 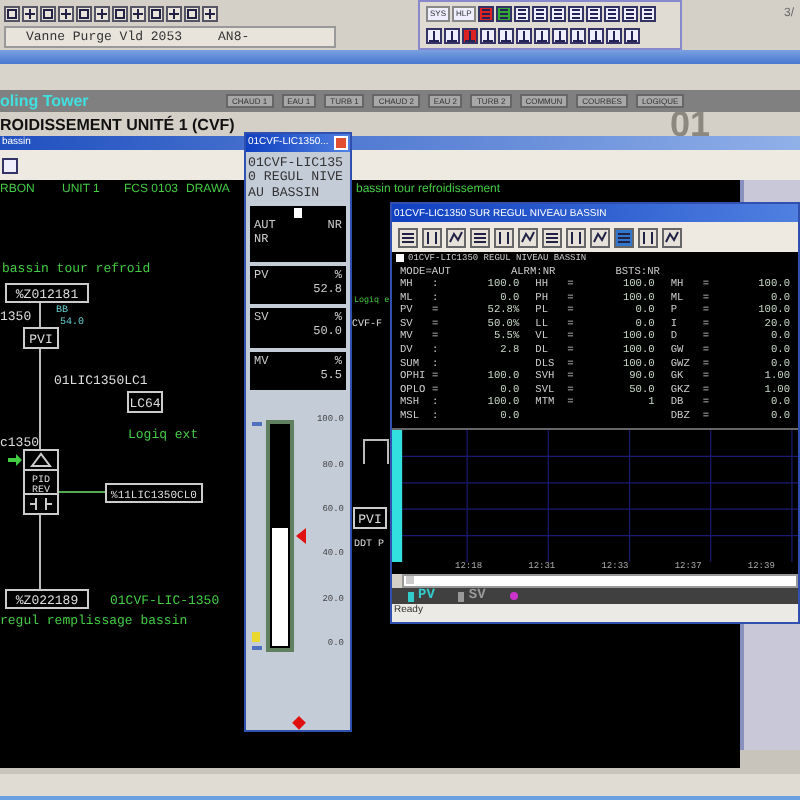 I want to click on close-icon, so click(x=341, y=142).